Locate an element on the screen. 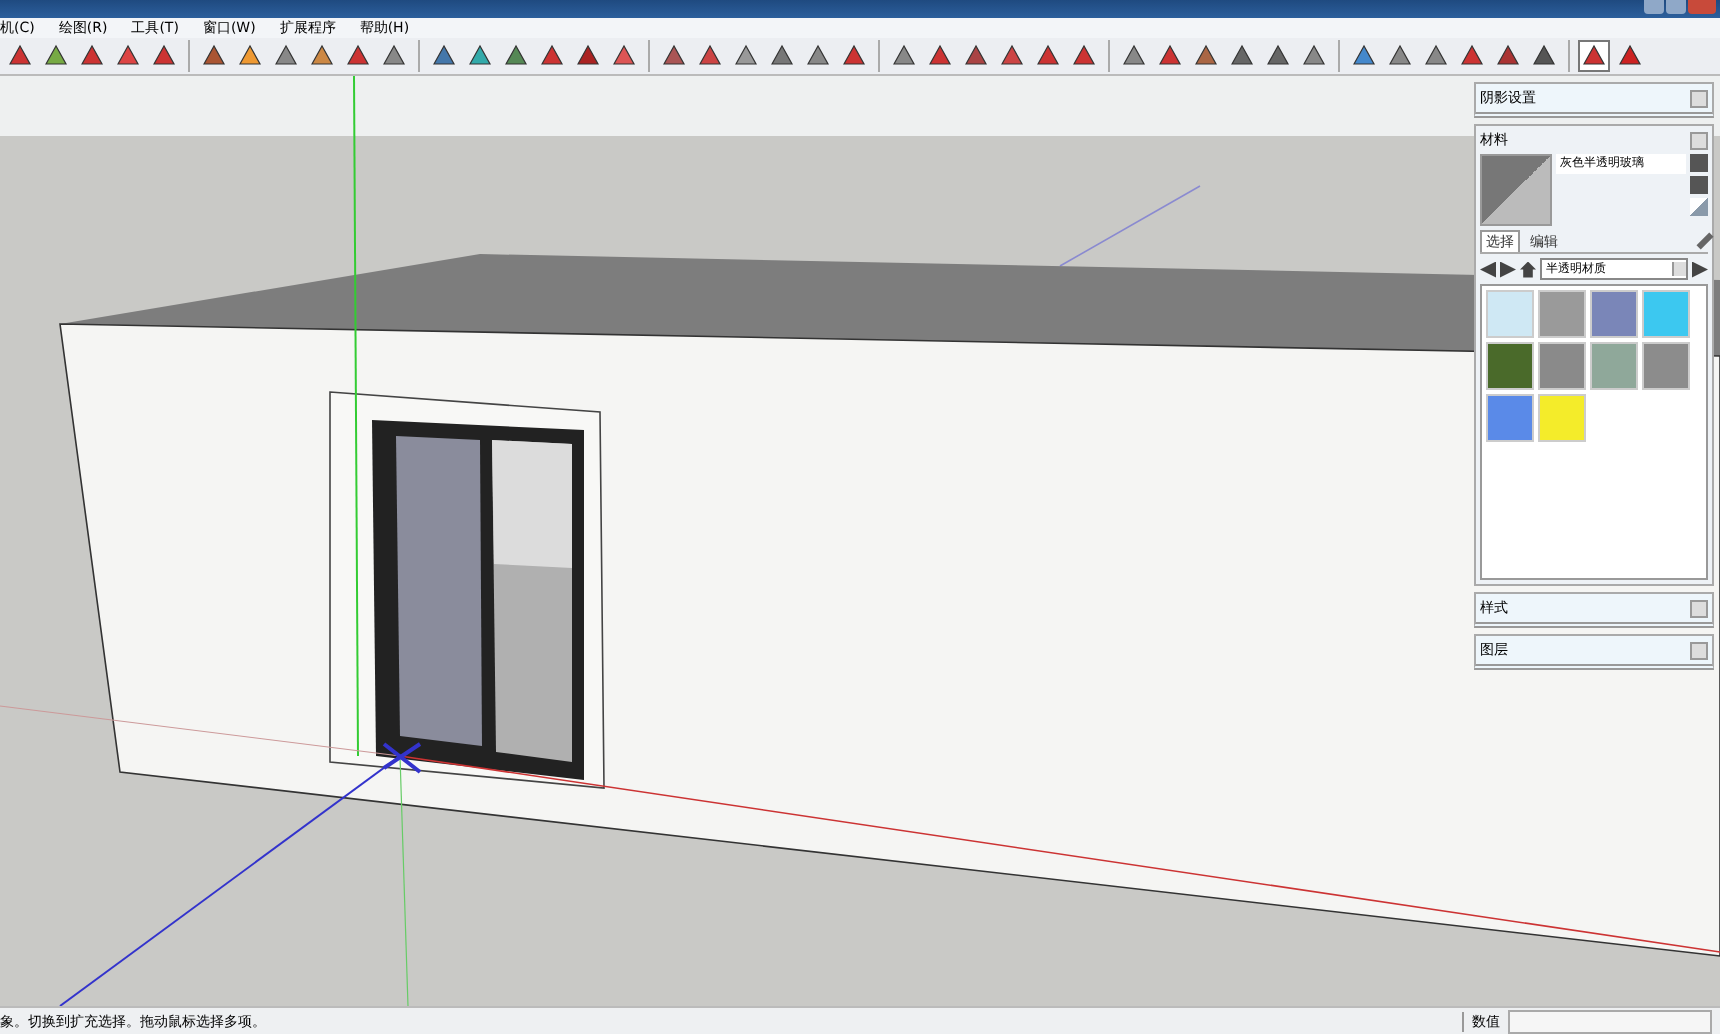 This screenshot has width=1720, height=1034. back-icon is located at coordinates (1488, 269).